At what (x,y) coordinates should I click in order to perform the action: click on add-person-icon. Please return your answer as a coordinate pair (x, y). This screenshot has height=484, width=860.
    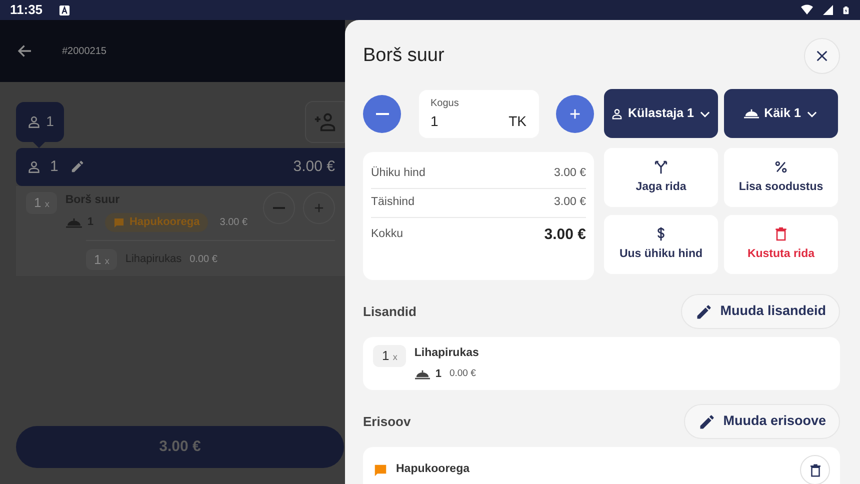
    Looking at the image, I should click on (325, 121).